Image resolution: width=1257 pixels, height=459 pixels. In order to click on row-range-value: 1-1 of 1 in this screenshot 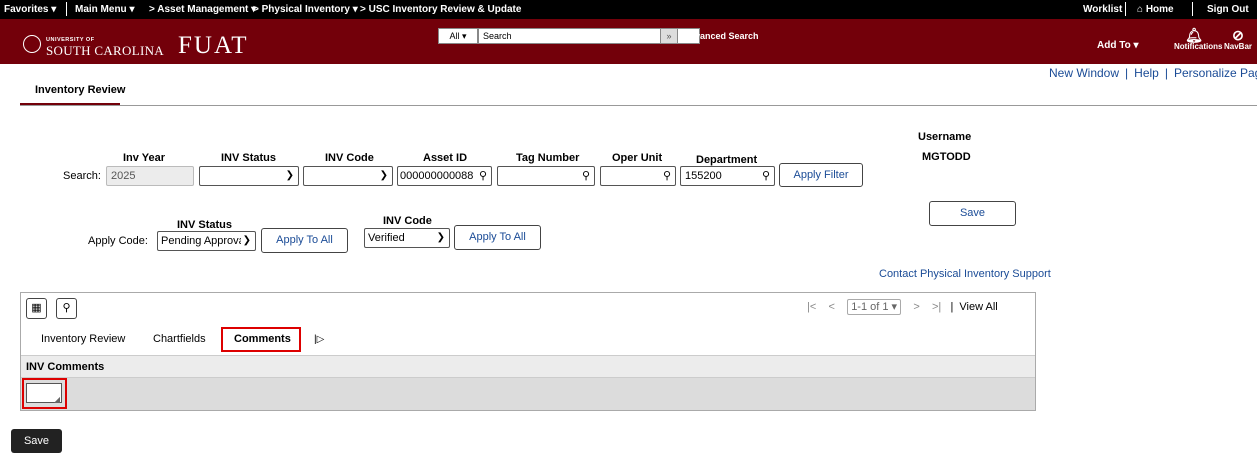, I will do `click(870, 307)`.